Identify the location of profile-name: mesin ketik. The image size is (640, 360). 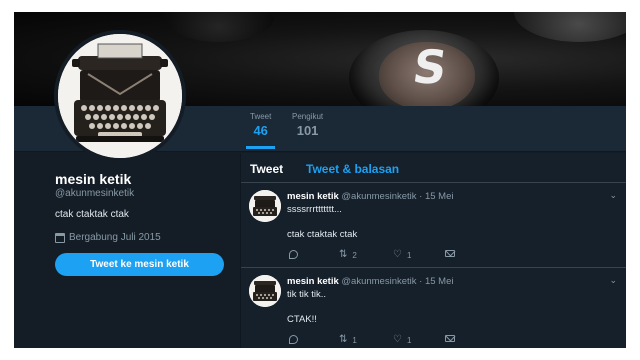
(93, 179).